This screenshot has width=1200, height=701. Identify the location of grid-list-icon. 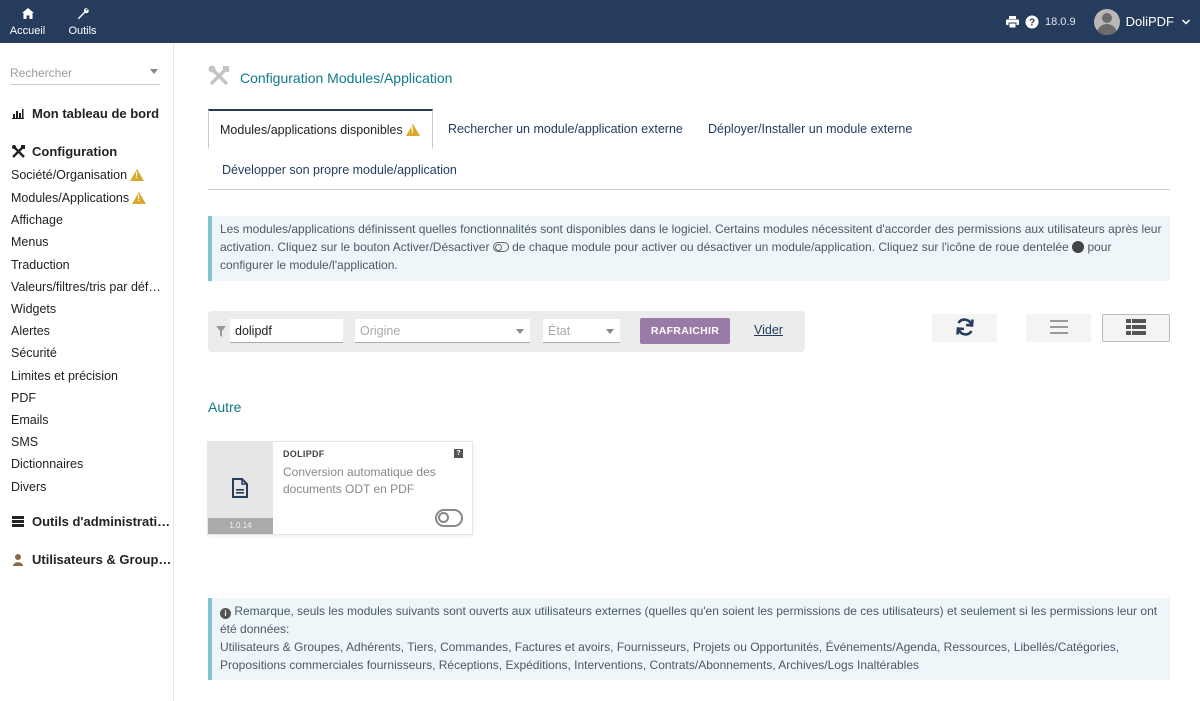
(1136, 328).